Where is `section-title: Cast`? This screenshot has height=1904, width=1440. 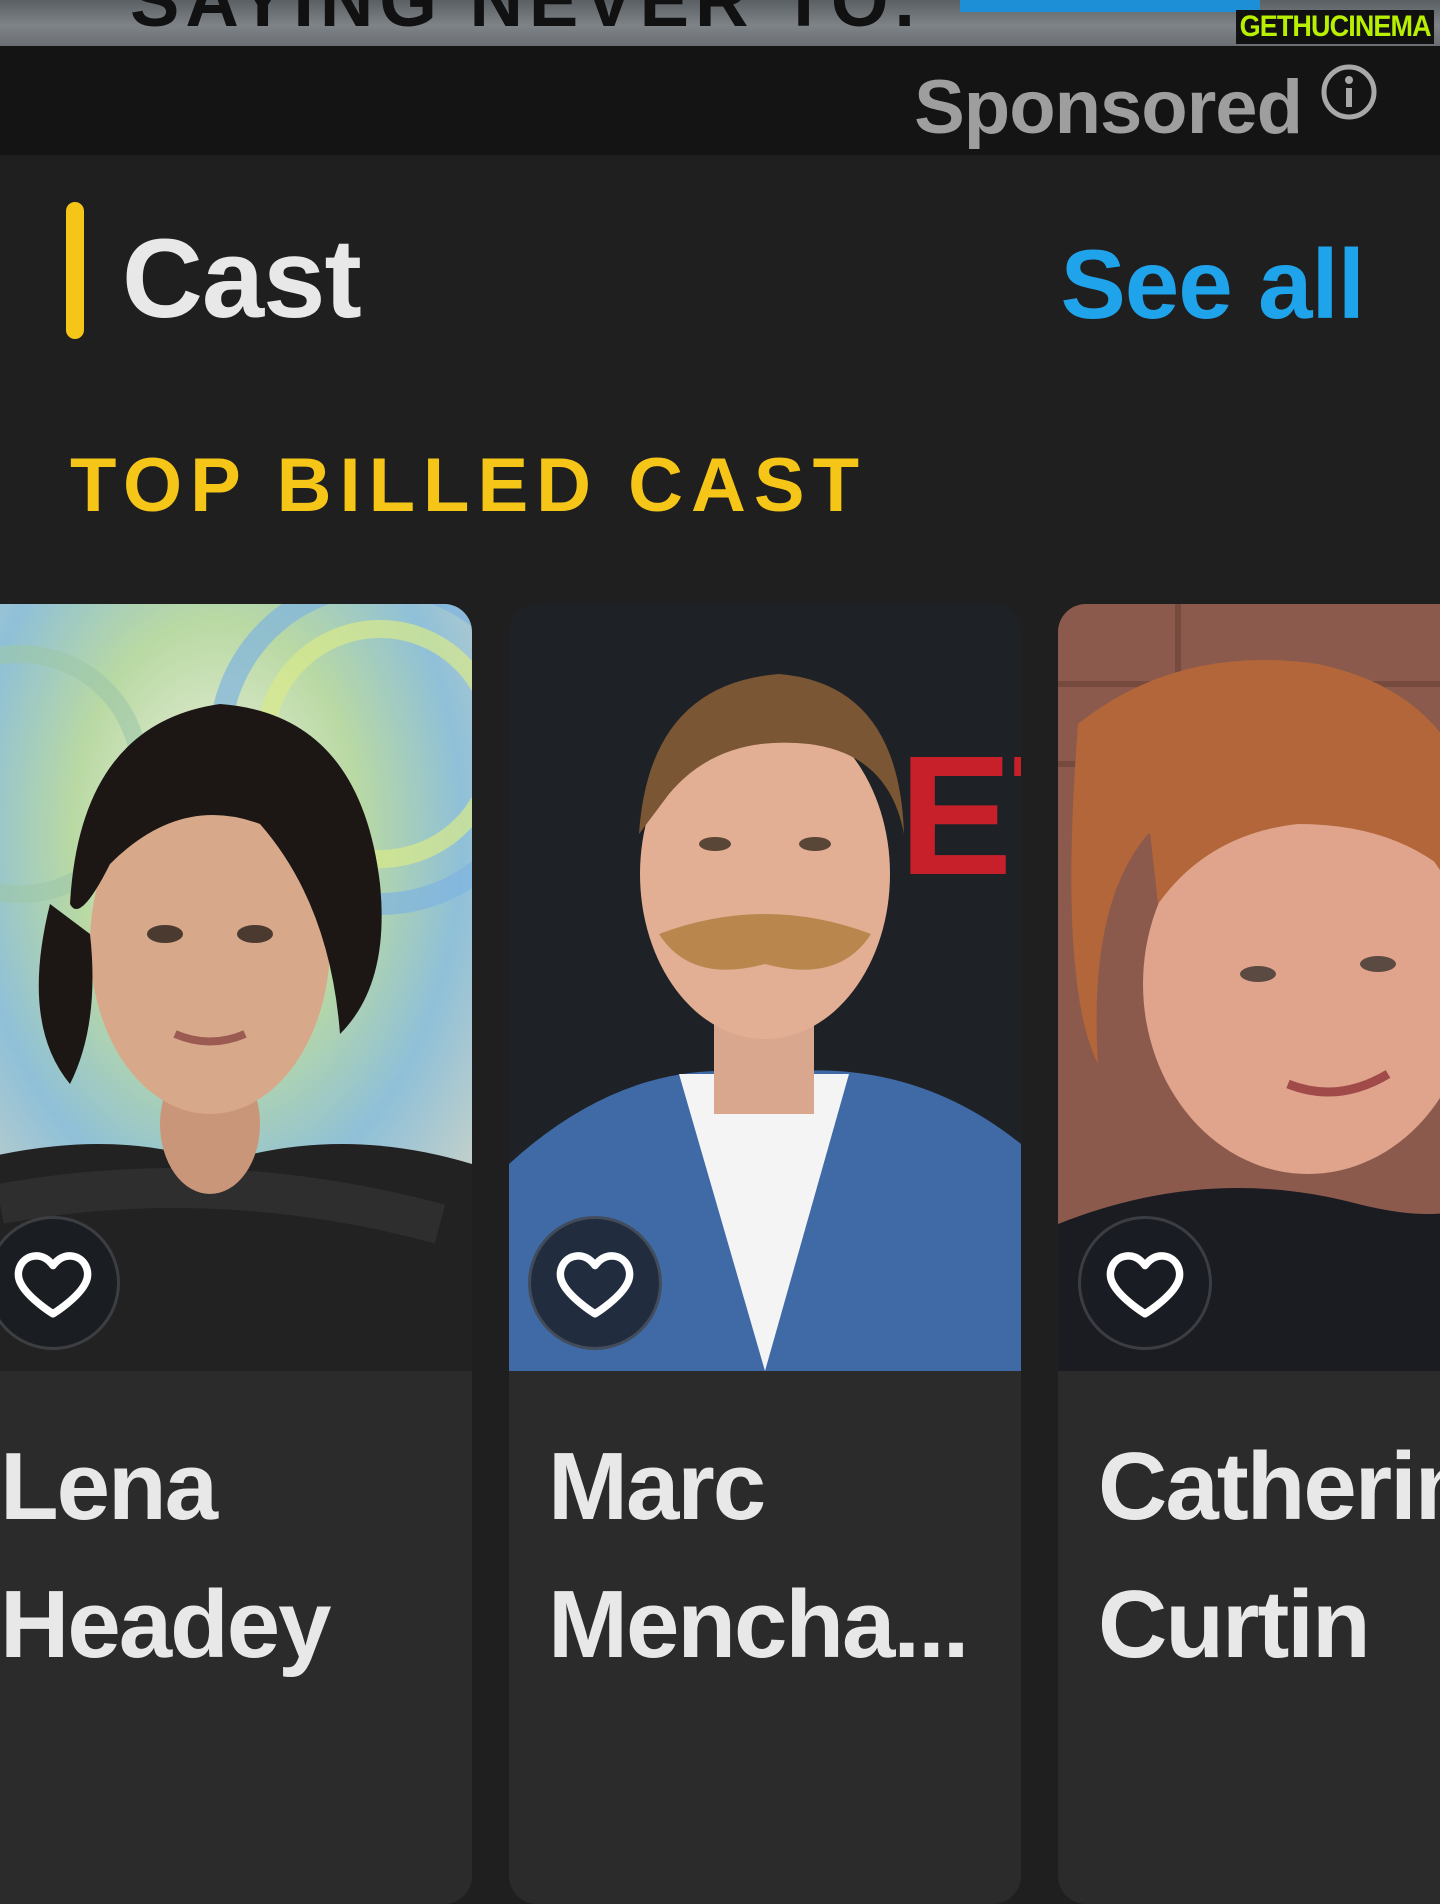
section-title: Cast is located at coordinates (242, 278).